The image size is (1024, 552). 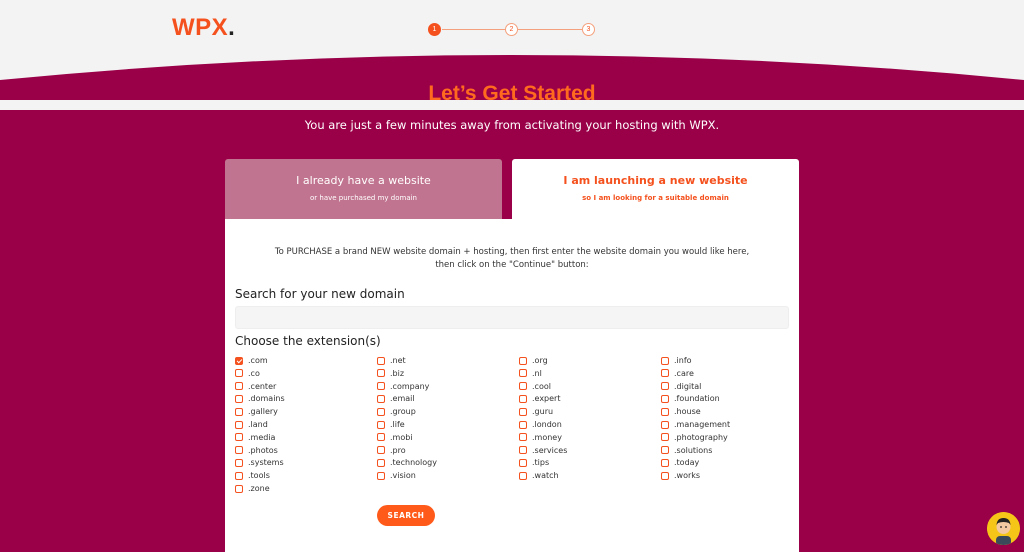 What do you see at coordinates (406, 515) in the screenshot?
I see `search-button: SEARCH` at bounding box center [406, 515].